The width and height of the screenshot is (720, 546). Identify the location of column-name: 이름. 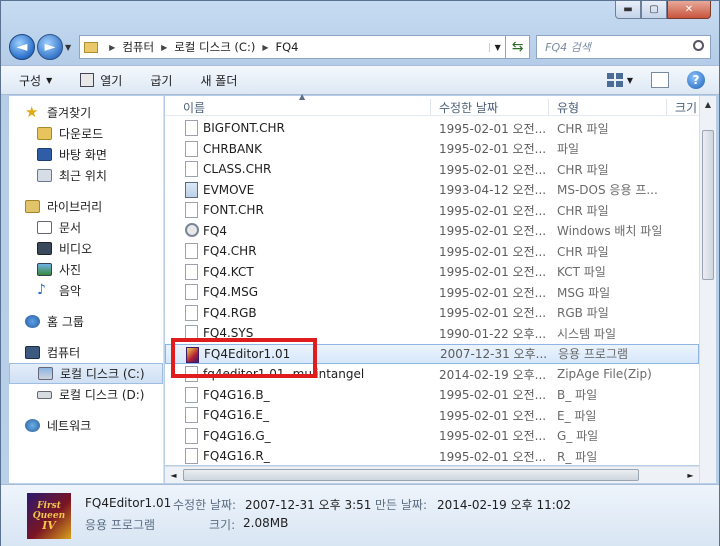
(303, 107).